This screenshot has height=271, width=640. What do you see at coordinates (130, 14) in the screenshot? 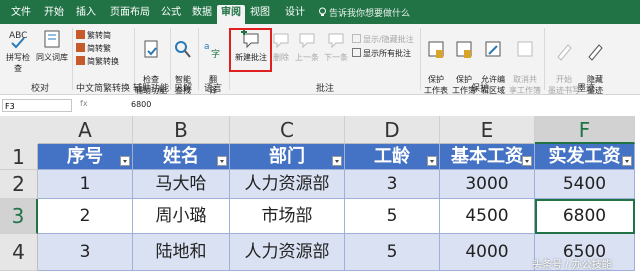
I see `tab-page-layout: 页面布局` at bounding box center [130, 14].